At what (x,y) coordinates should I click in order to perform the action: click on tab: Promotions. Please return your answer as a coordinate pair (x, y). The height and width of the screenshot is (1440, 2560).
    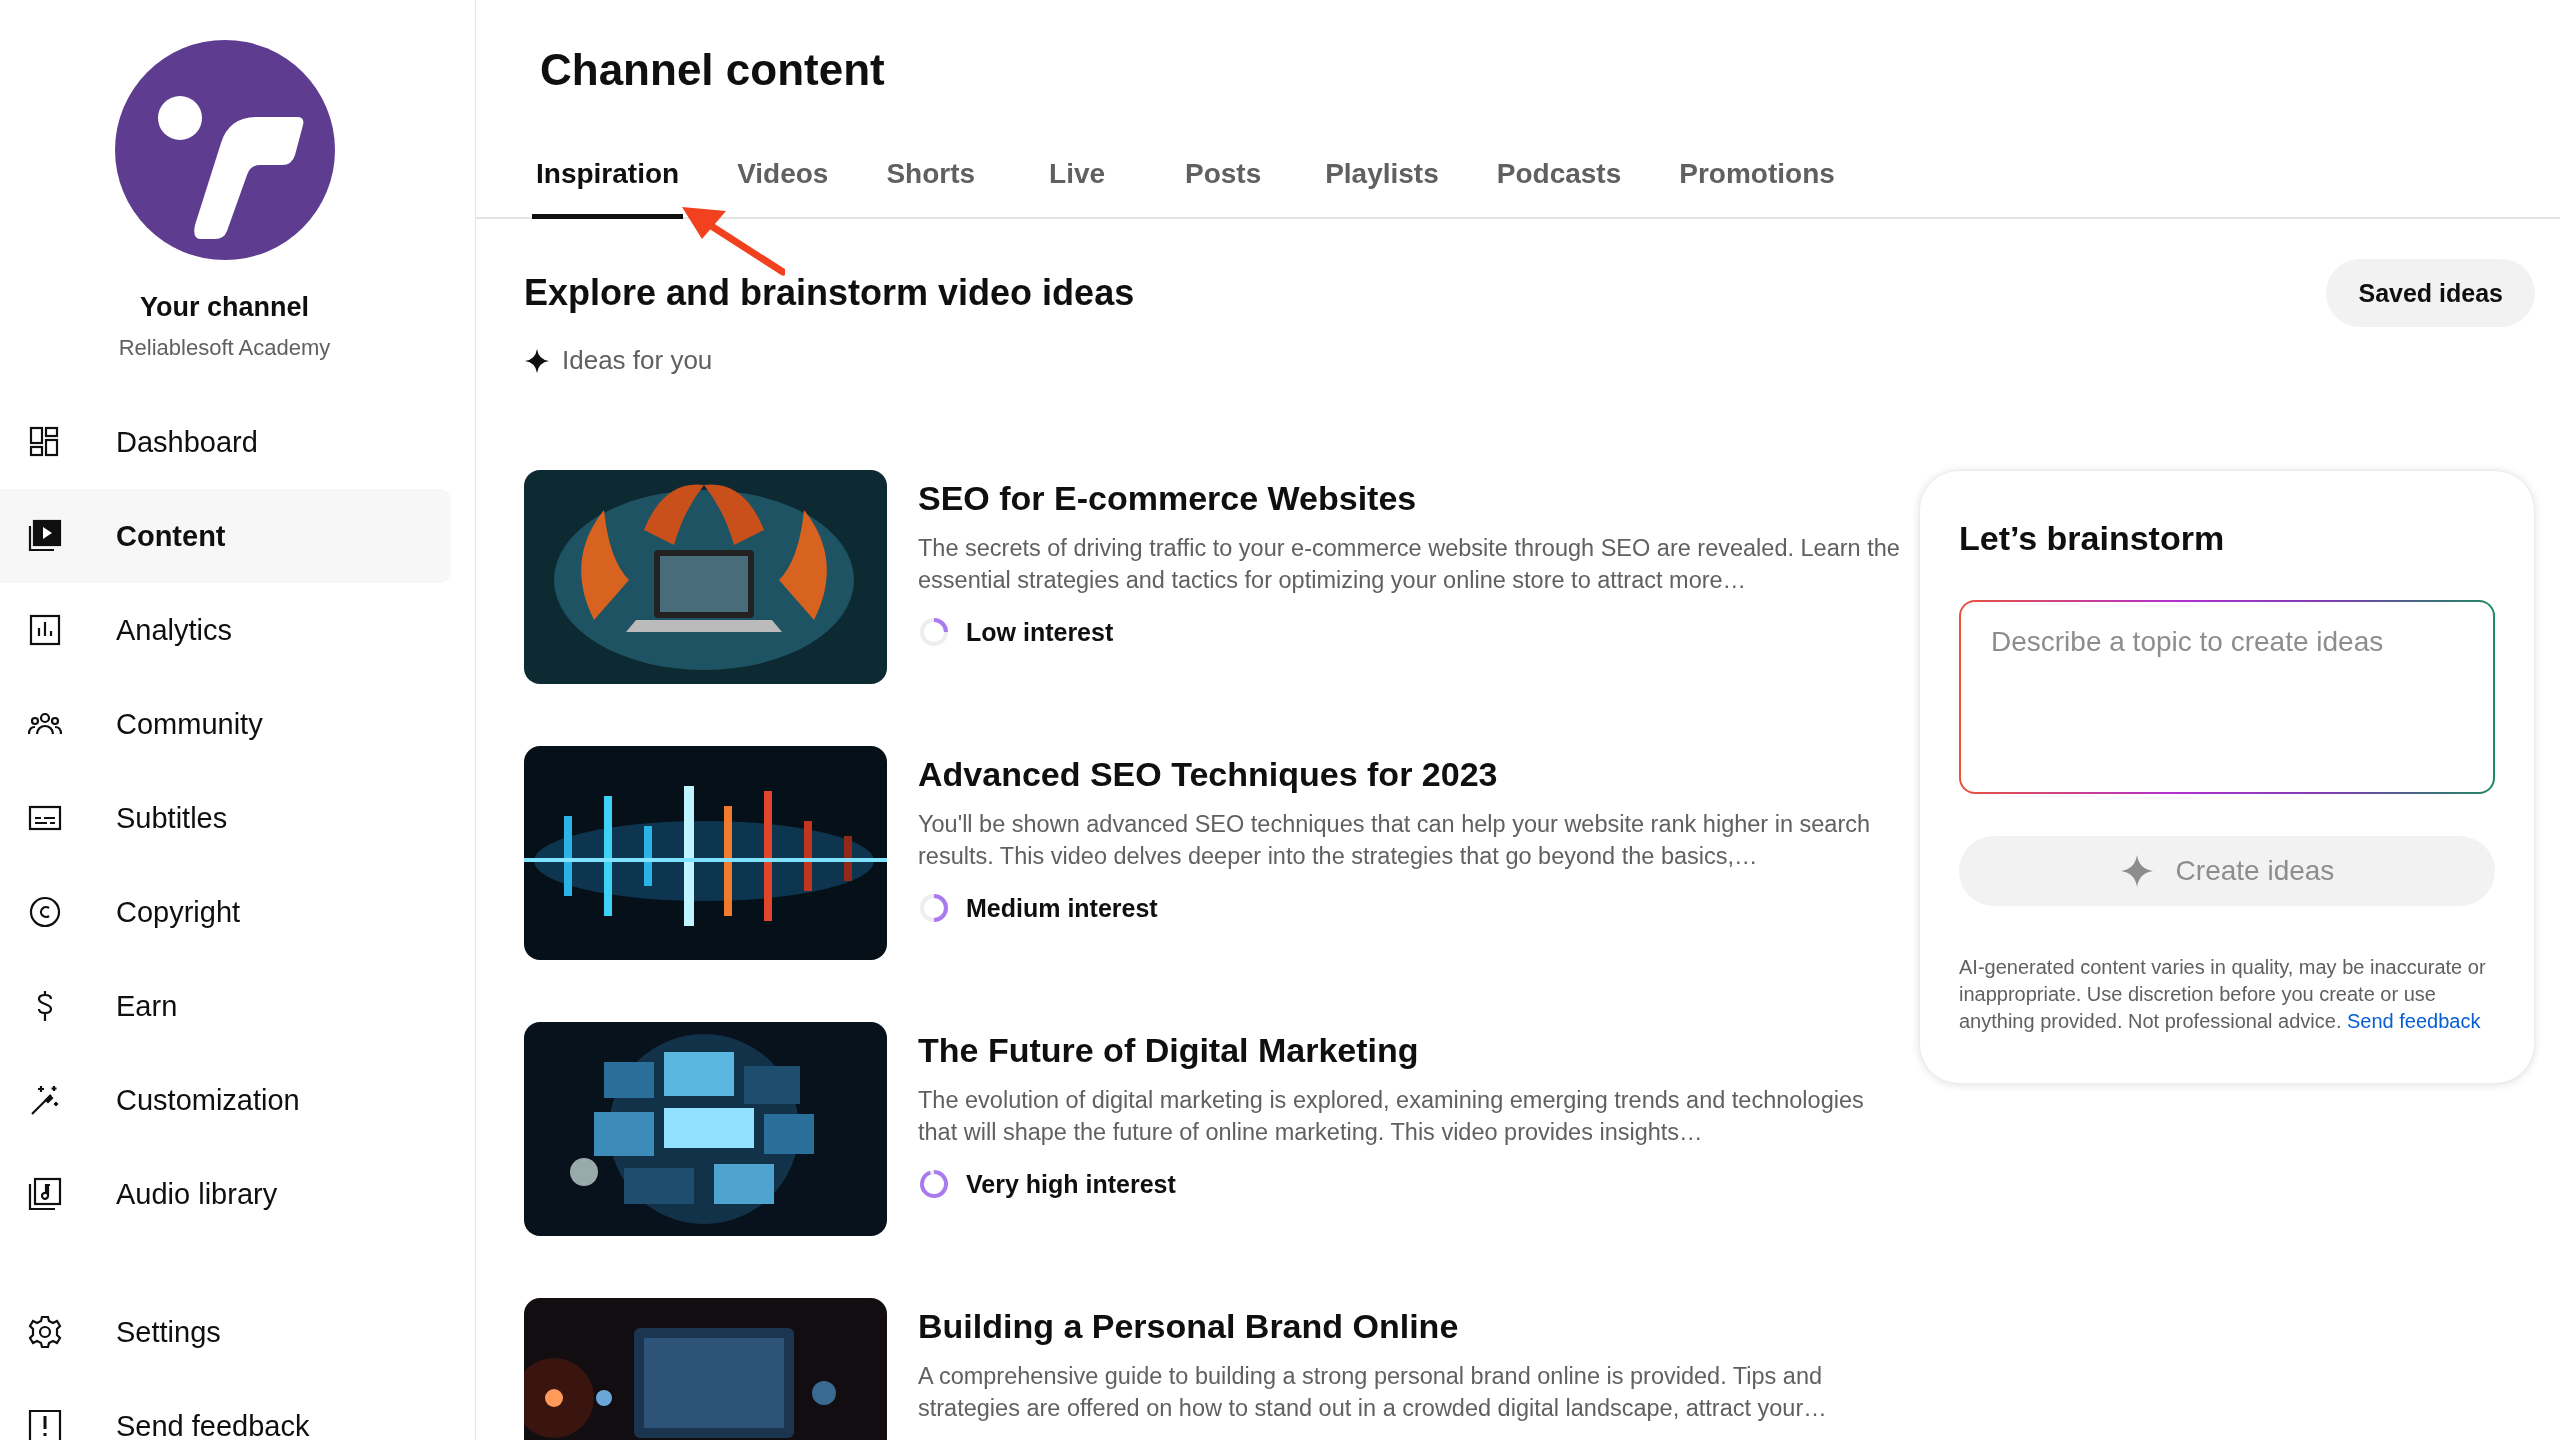
    Looking at the image, I should click on (1757, 188).